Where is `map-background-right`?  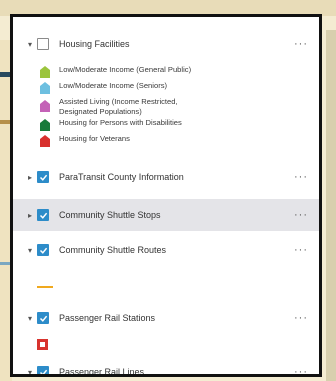 map-background-right is located at coordinates (331, 205).